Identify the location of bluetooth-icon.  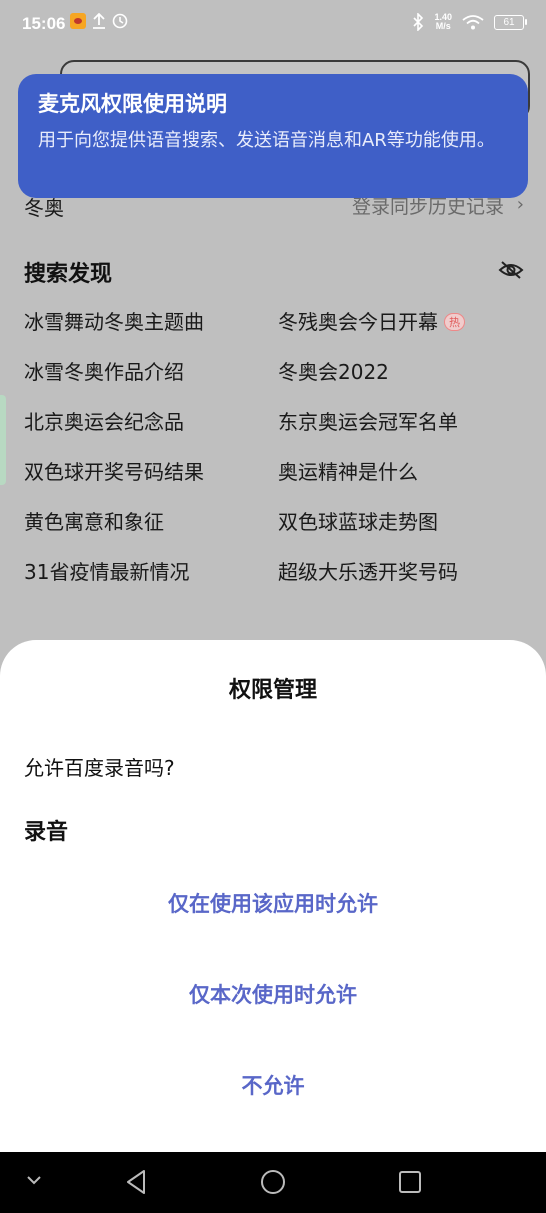
(418, 22).